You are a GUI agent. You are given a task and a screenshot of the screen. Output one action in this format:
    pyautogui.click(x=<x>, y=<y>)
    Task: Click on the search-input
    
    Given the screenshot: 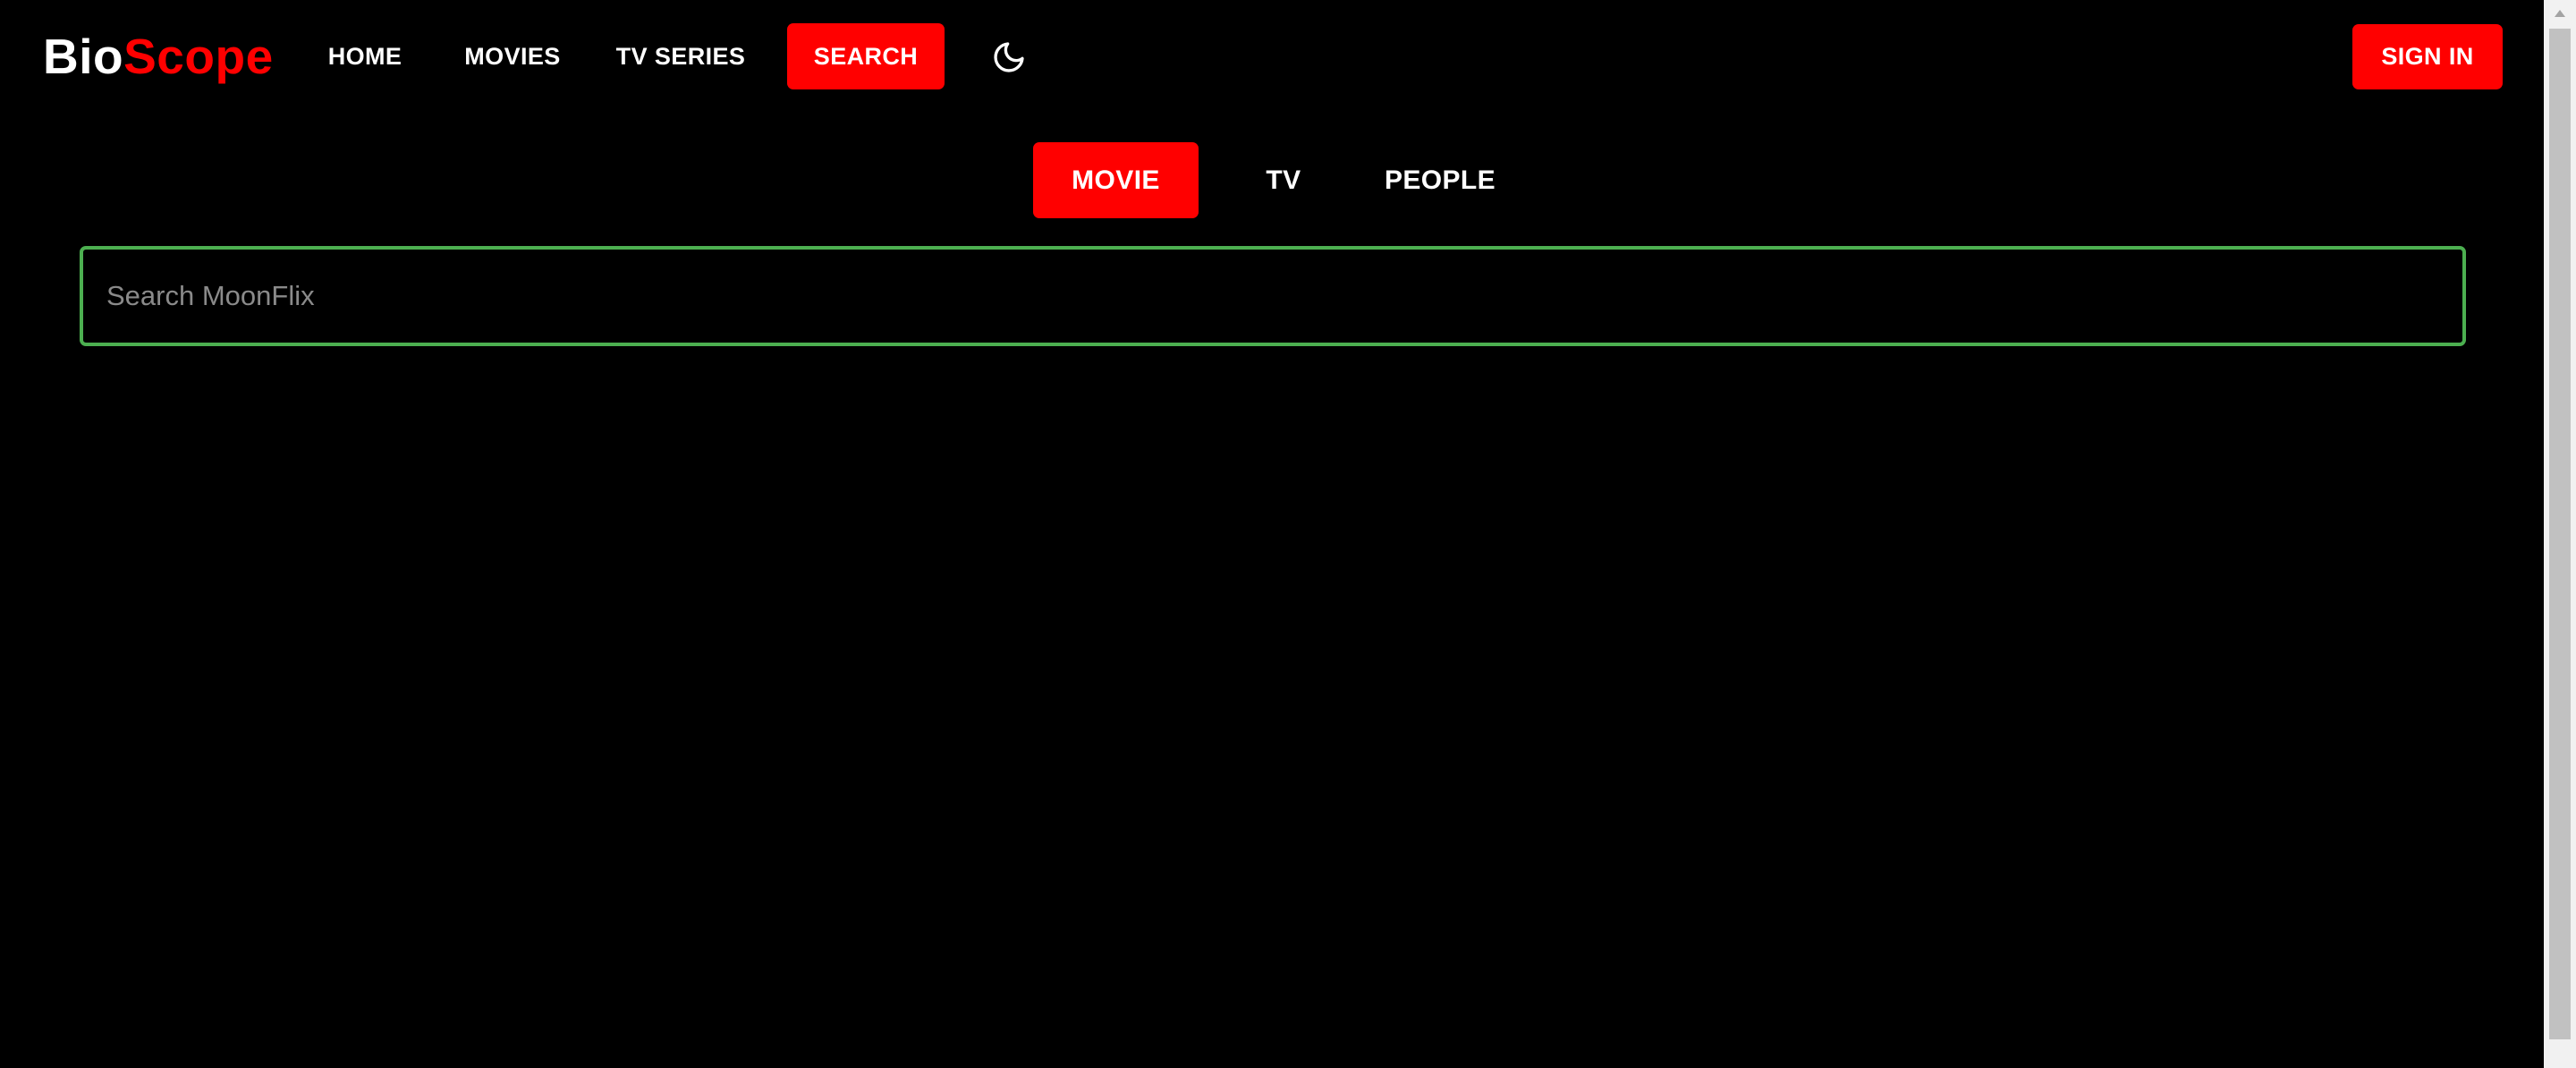 What is the action you would take?
    pyautogui.click(x=1272, y=296)
    